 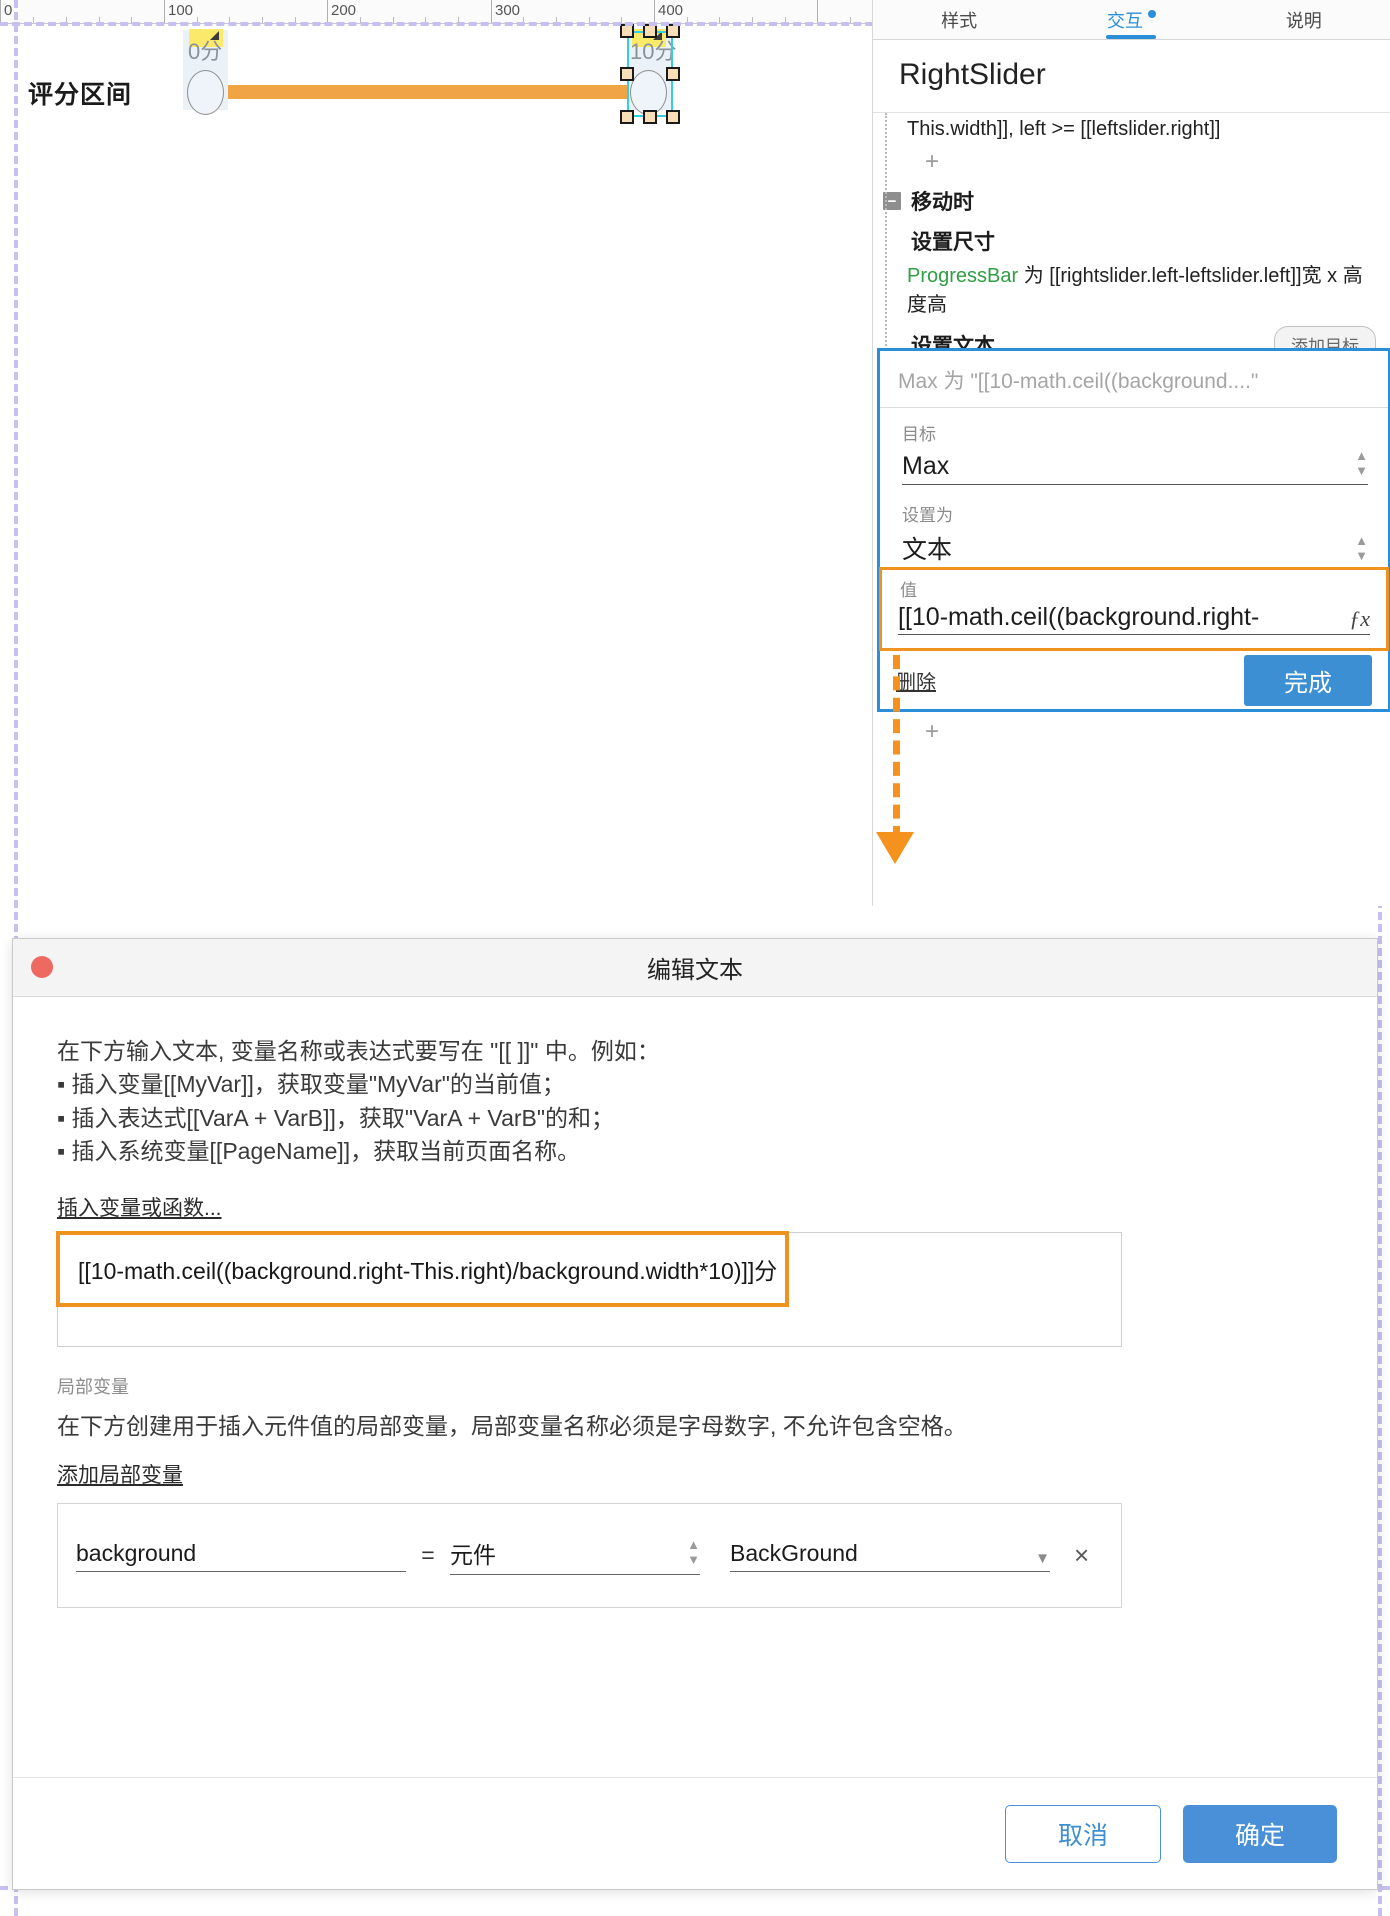 What do you see at coordinates (1042, 1558) in the screenshot?
I see `chevron-down-icon: ▼` at bounding box center [1042, 1558].